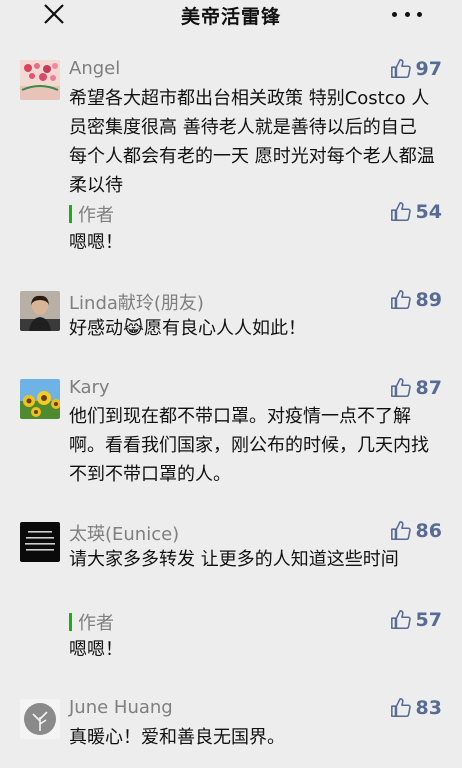 This screenshot has width=462, height=768. Describe the element at coordinates (136, 302) in the screenshot. I see `commenter-name: Linda献玲(朋友)` at that location.